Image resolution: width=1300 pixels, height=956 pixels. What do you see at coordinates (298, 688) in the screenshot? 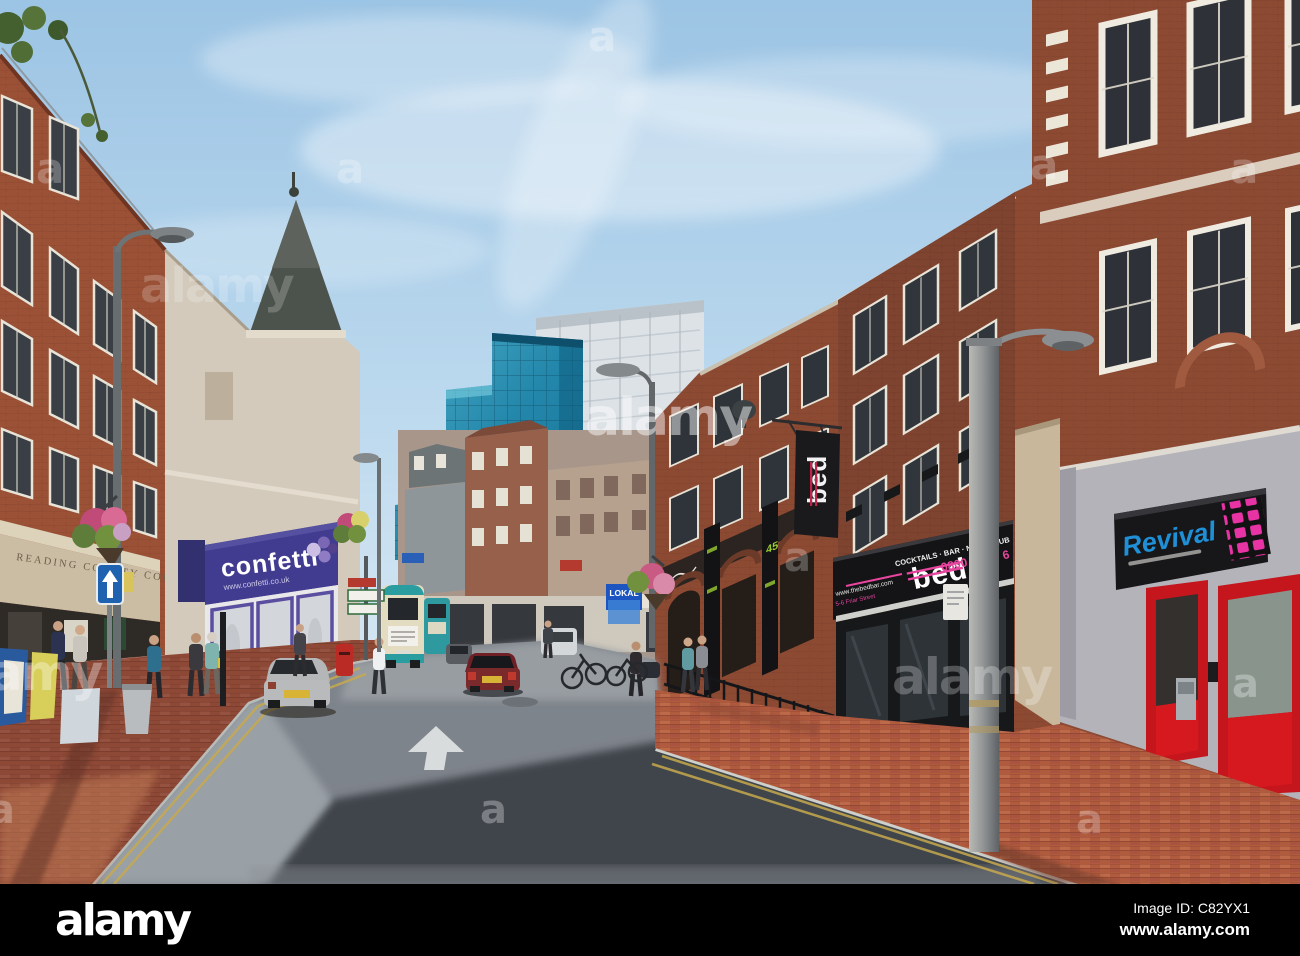
I see `silver-car` at bounding box center [298, 688].